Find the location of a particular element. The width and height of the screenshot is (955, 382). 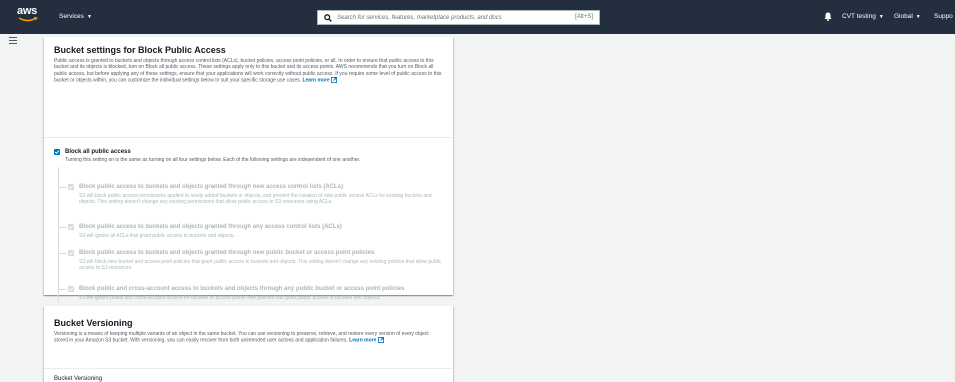

panel-title: Bucket Versioning is located at coordinates (93, 323).